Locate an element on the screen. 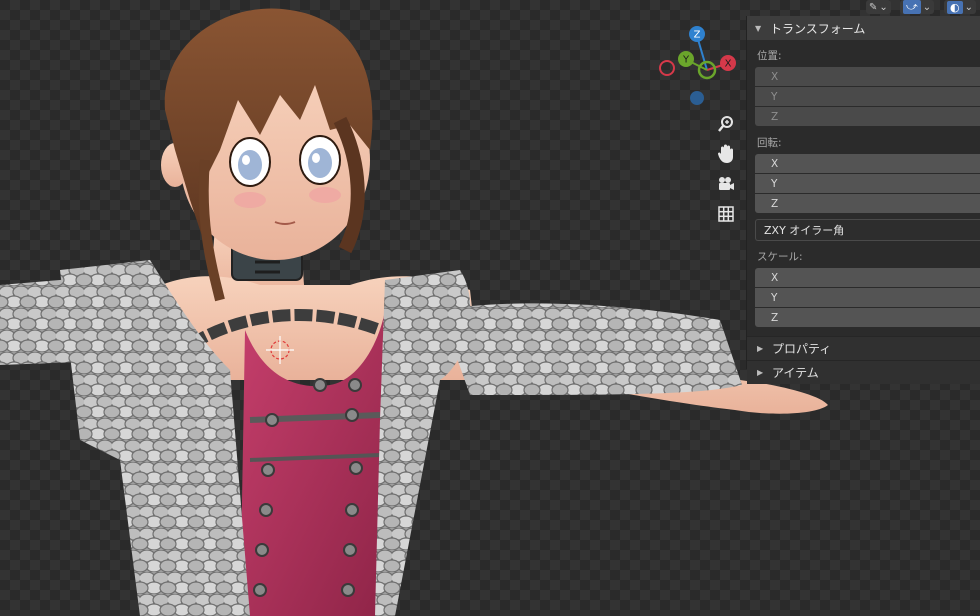 Image resolution: width=980 pixels, height=616 pixels. shading-toggle: ◐ ⌄ is located at coordinates (960, 7).